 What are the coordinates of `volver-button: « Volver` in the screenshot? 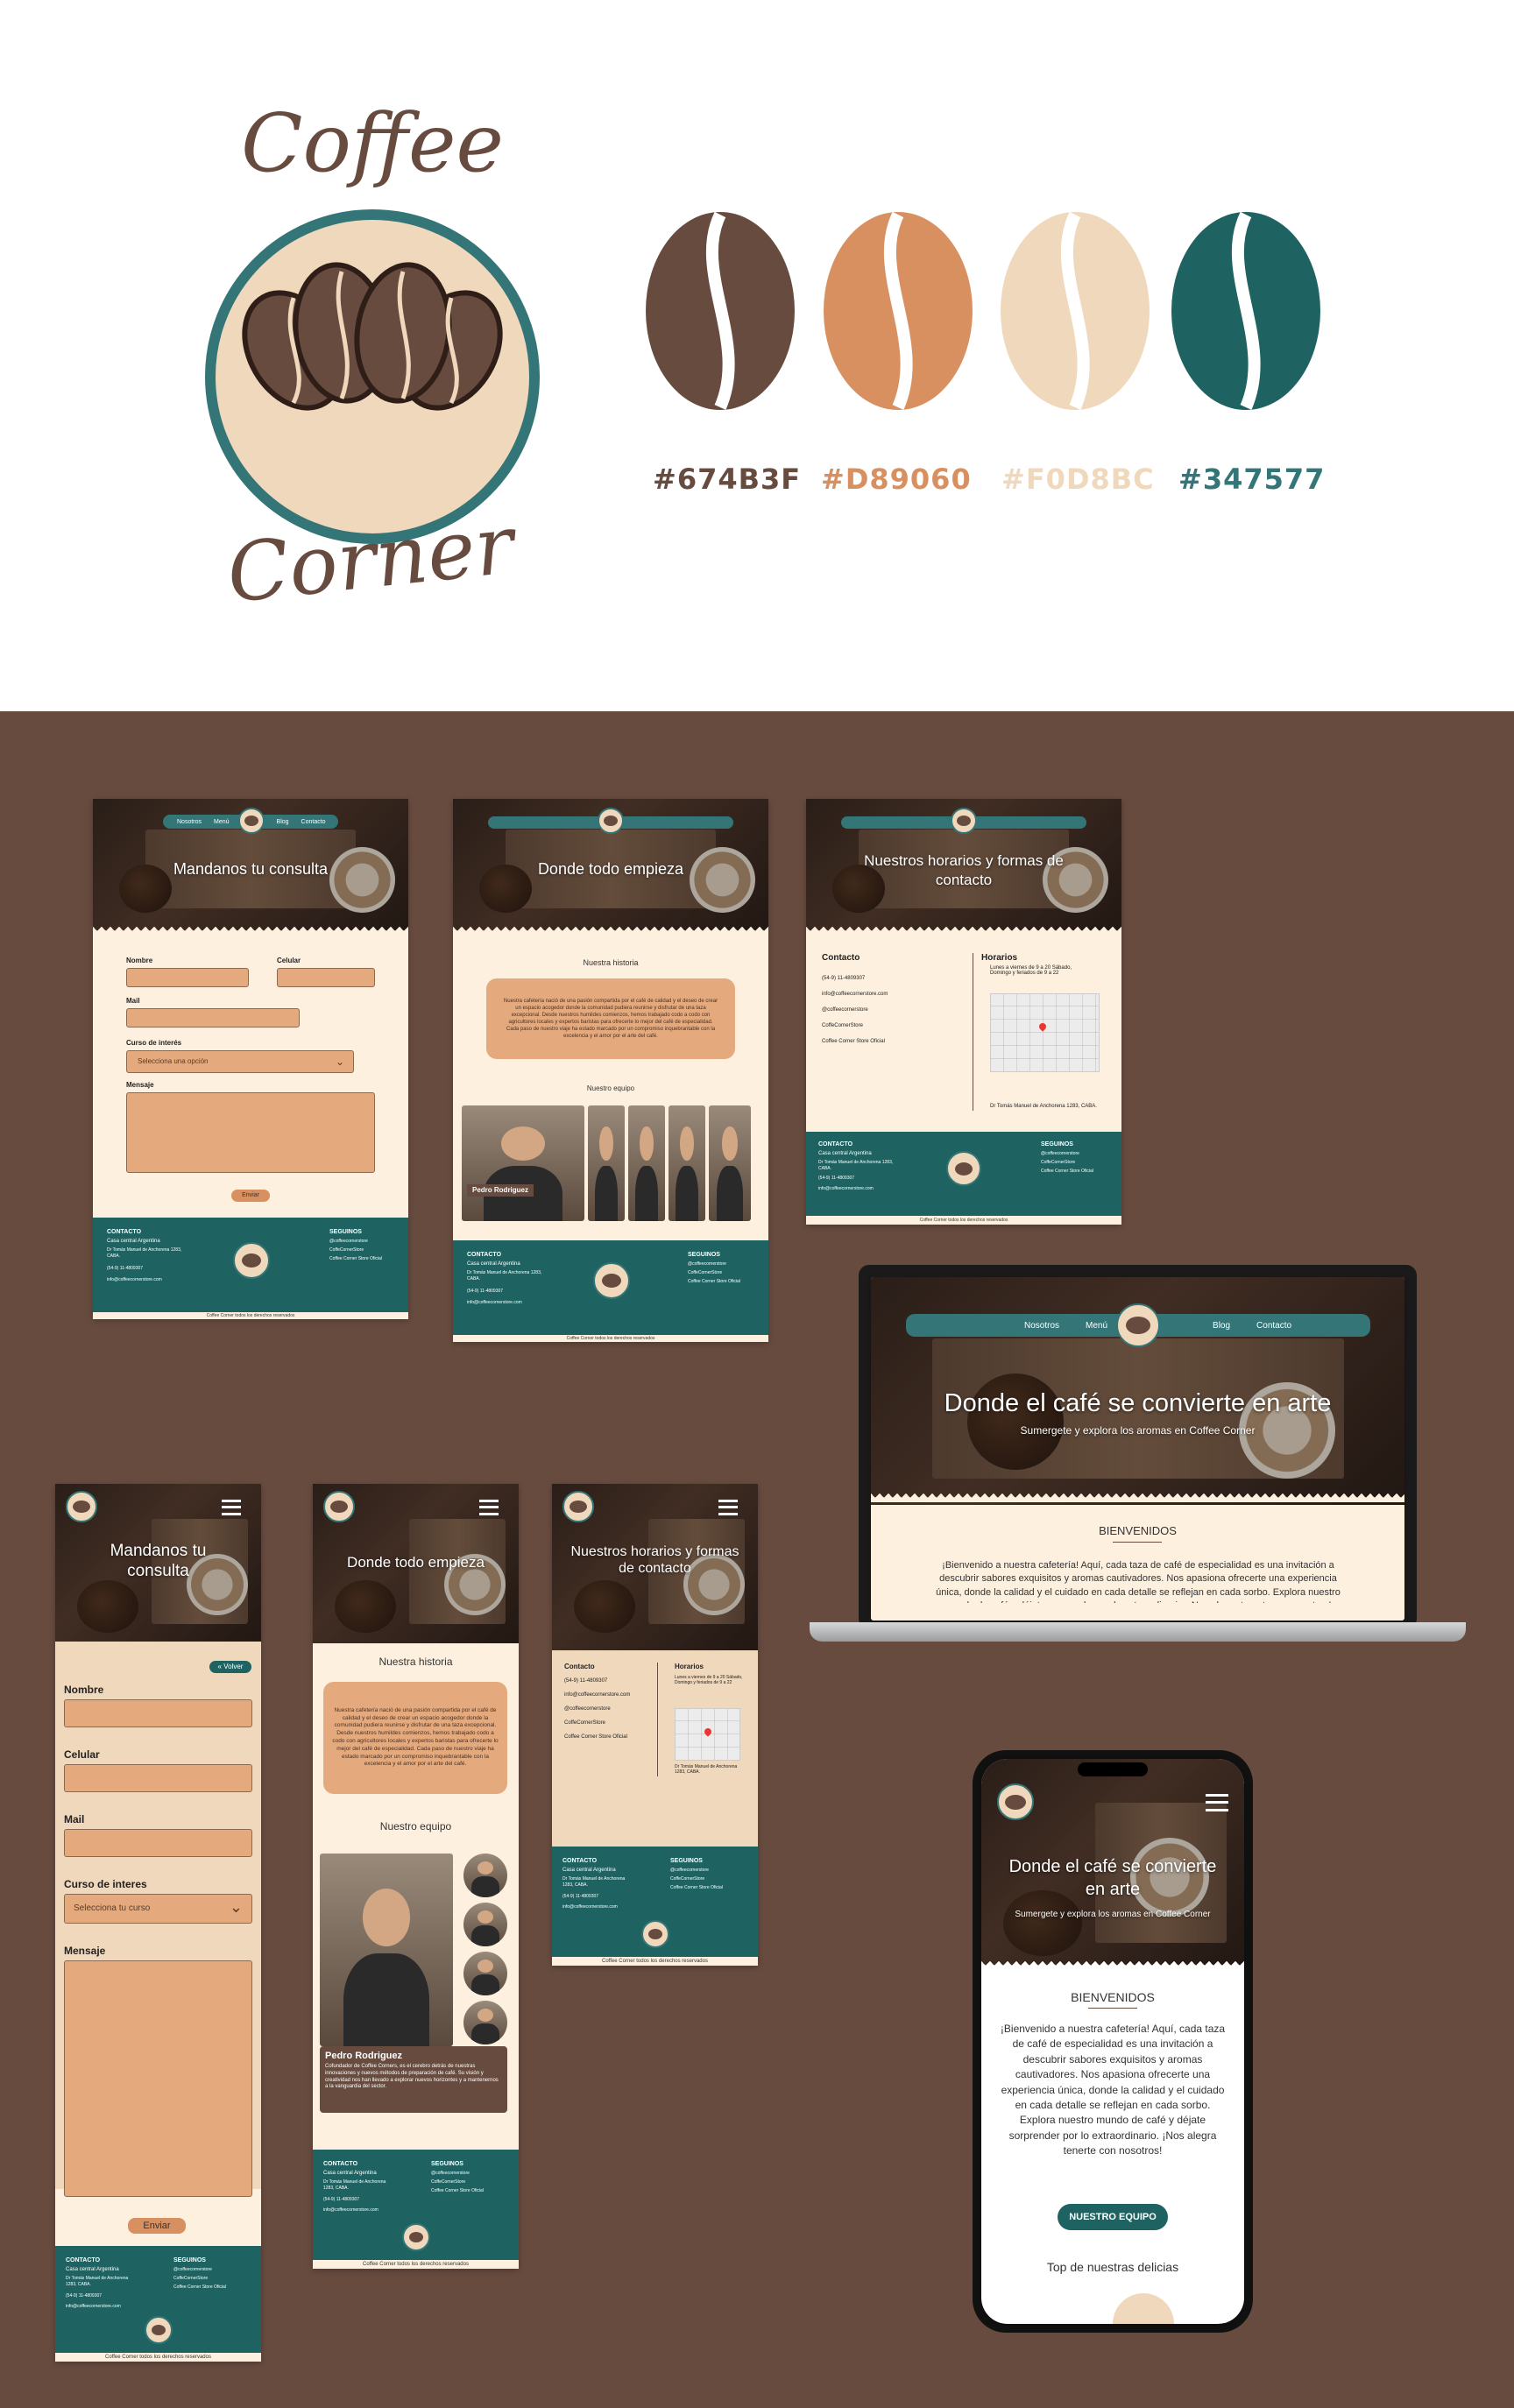 It's located at (230, 1667).